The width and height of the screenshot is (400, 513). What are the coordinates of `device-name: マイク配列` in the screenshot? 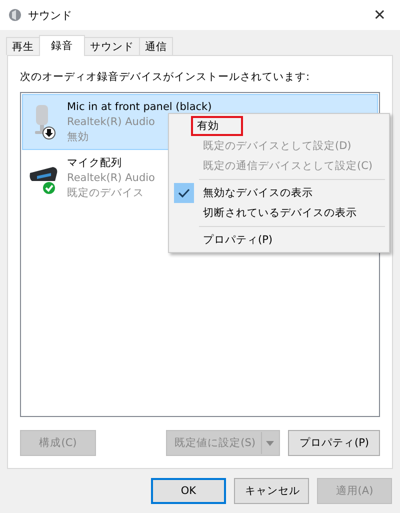 It's located at (94, 163).